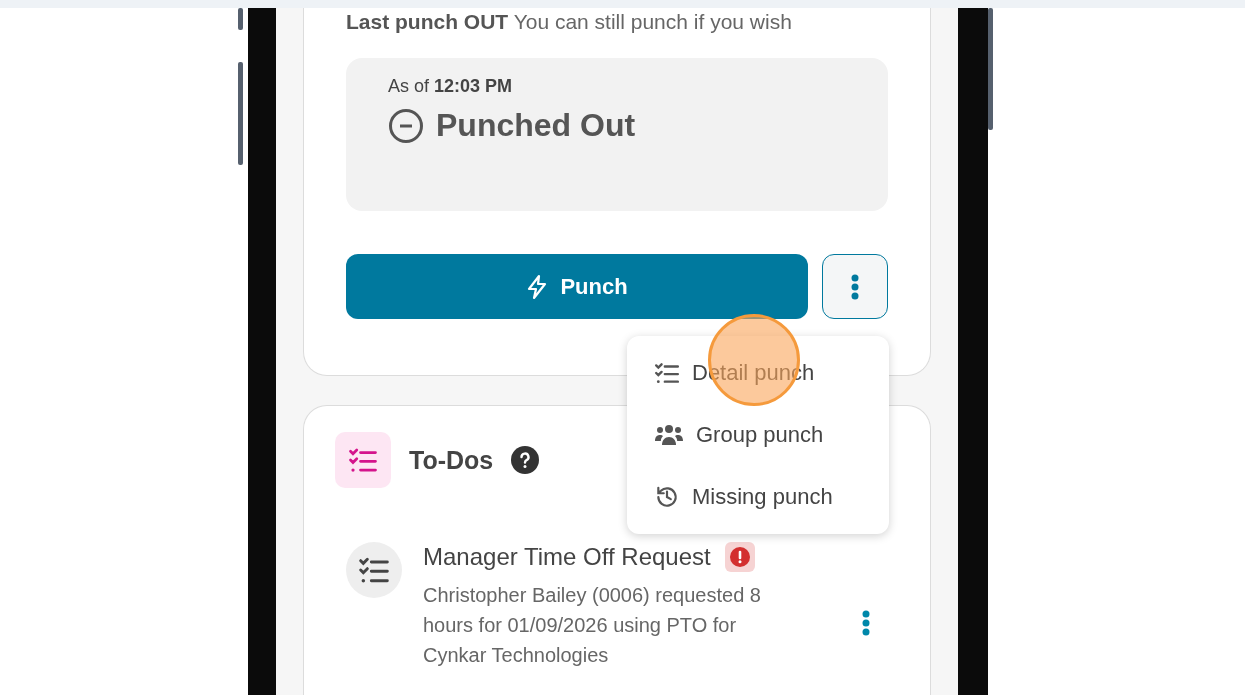 The width and height of the screenshot is (1245, 695). I want to click on as-of-time: As of 12:03 PM, so click(451, 86).